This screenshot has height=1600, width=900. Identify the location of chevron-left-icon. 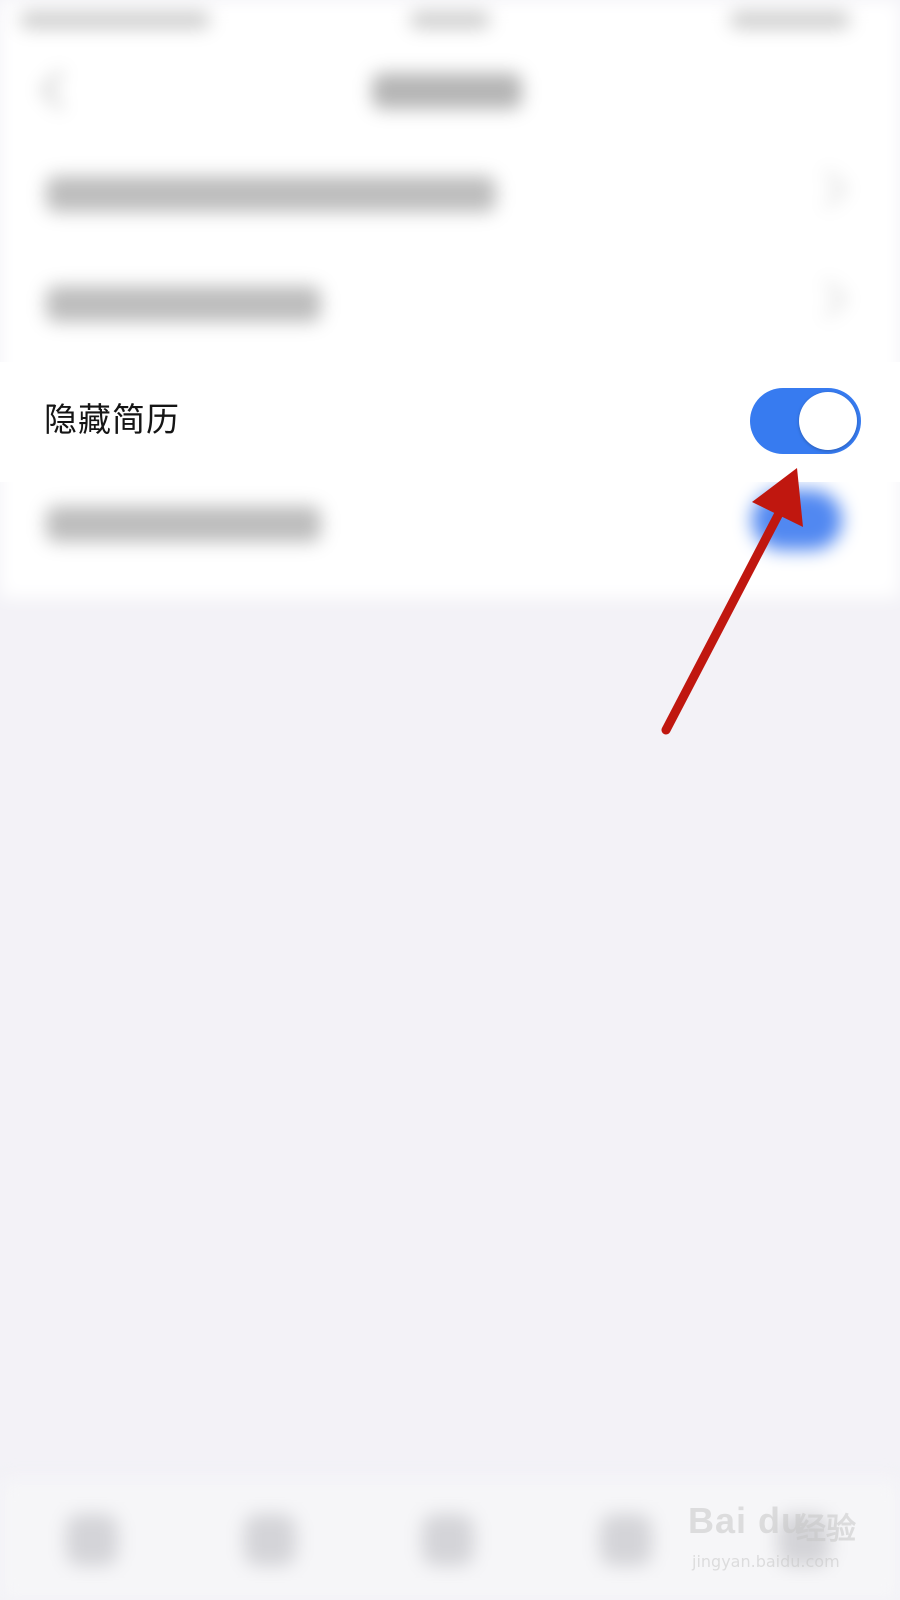
(60, 90).